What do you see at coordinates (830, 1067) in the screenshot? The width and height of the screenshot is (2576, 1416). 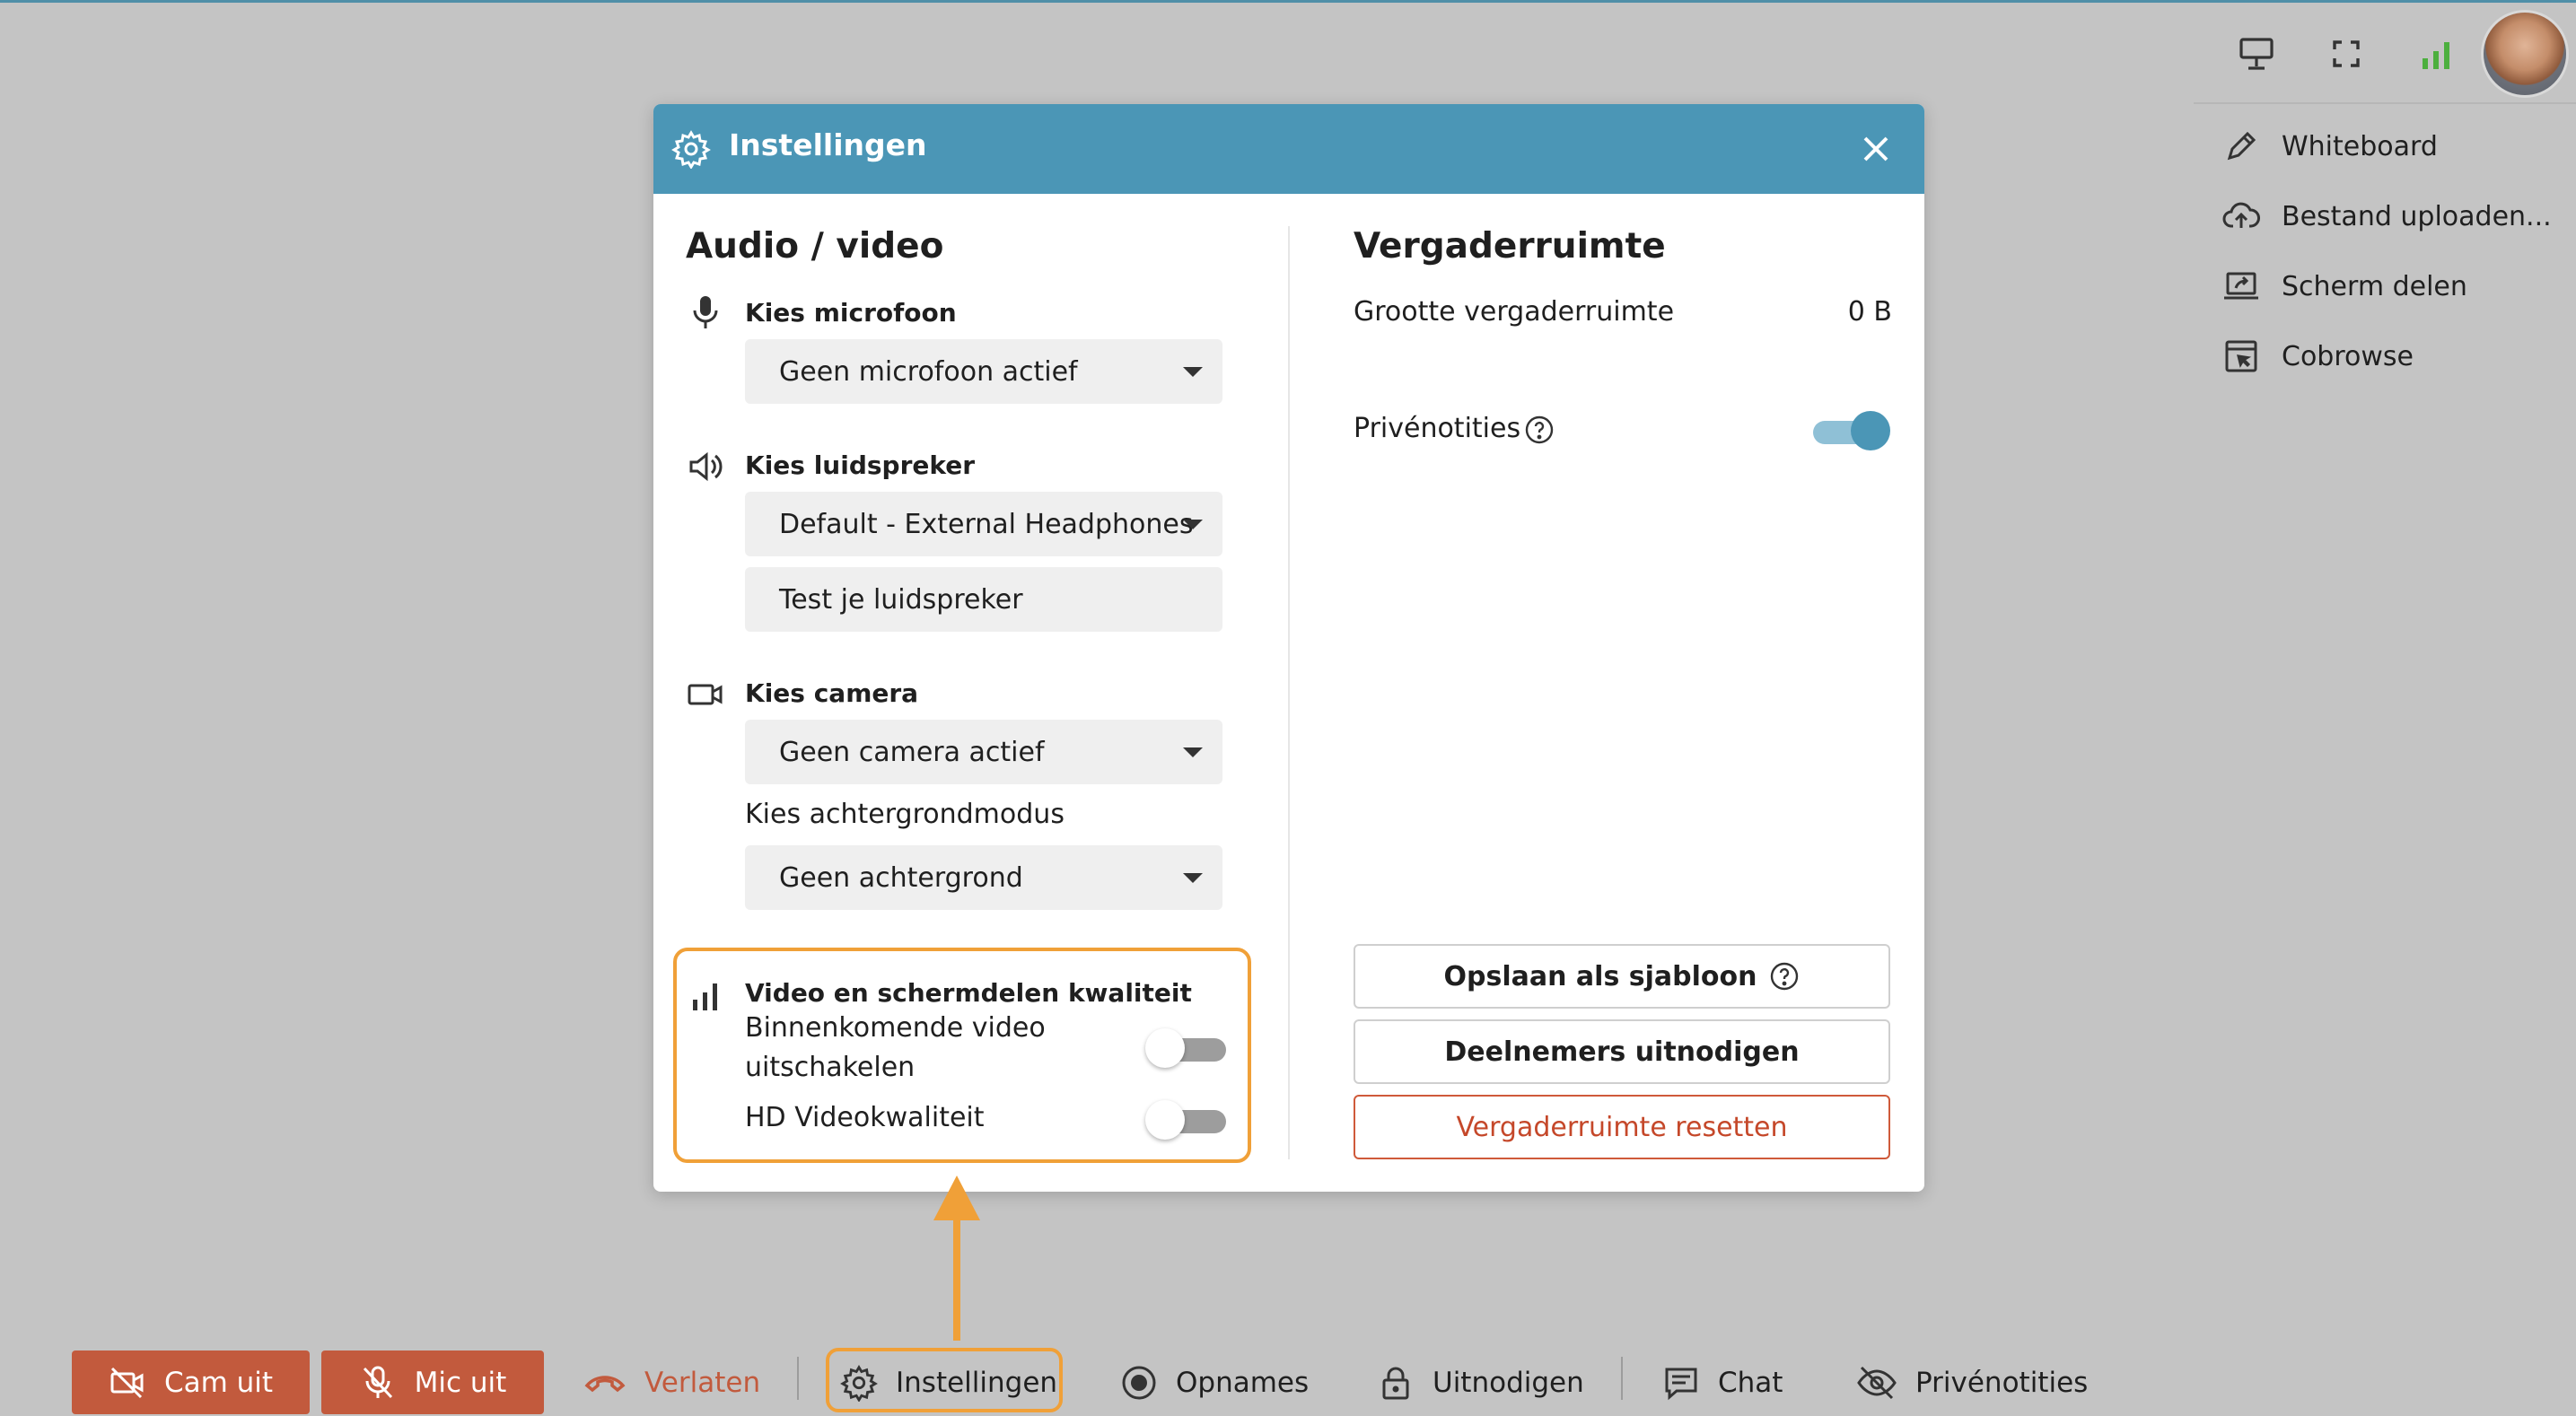 I see `incoming-video-label-line2: uitschakelen` at bounding box center [830, 1067].